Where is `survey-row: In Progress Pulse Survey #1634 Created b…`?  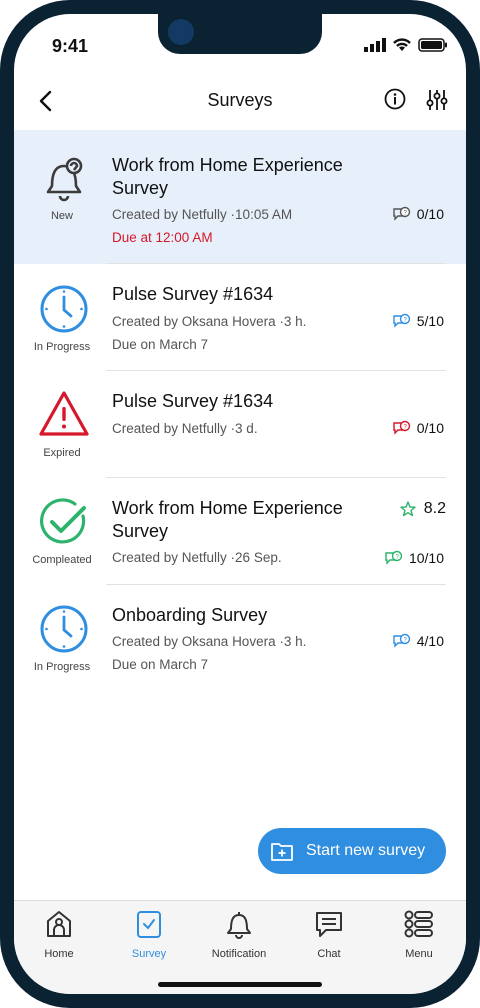 survey-row: In Progress Pulse Survey #1634 Created b… is located at coordinates (240, 317).